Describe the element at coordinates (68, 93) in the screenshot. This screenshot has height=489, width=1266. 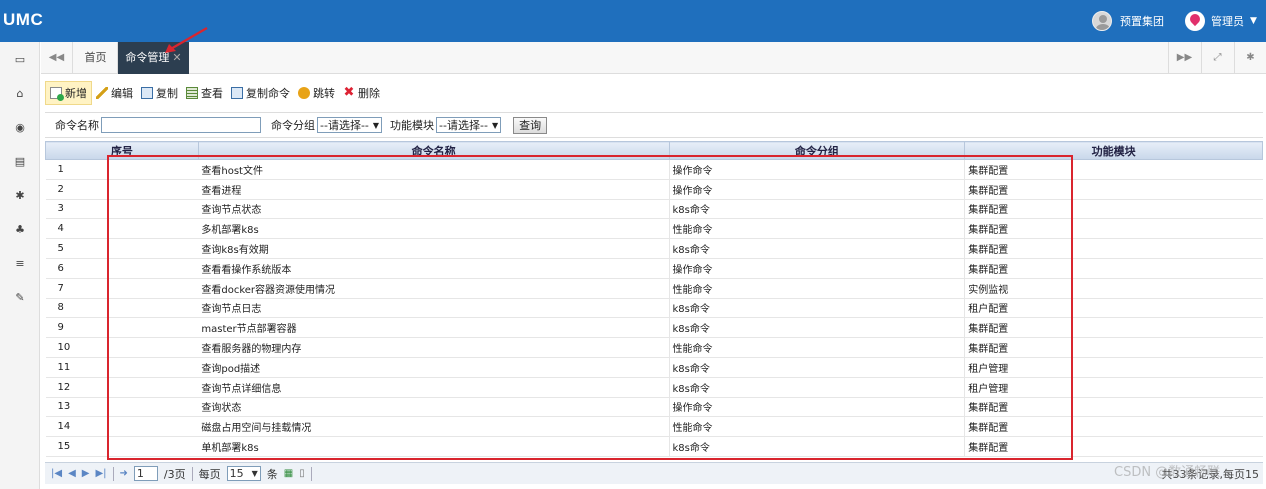
I see `add-button: 新增` at that location.